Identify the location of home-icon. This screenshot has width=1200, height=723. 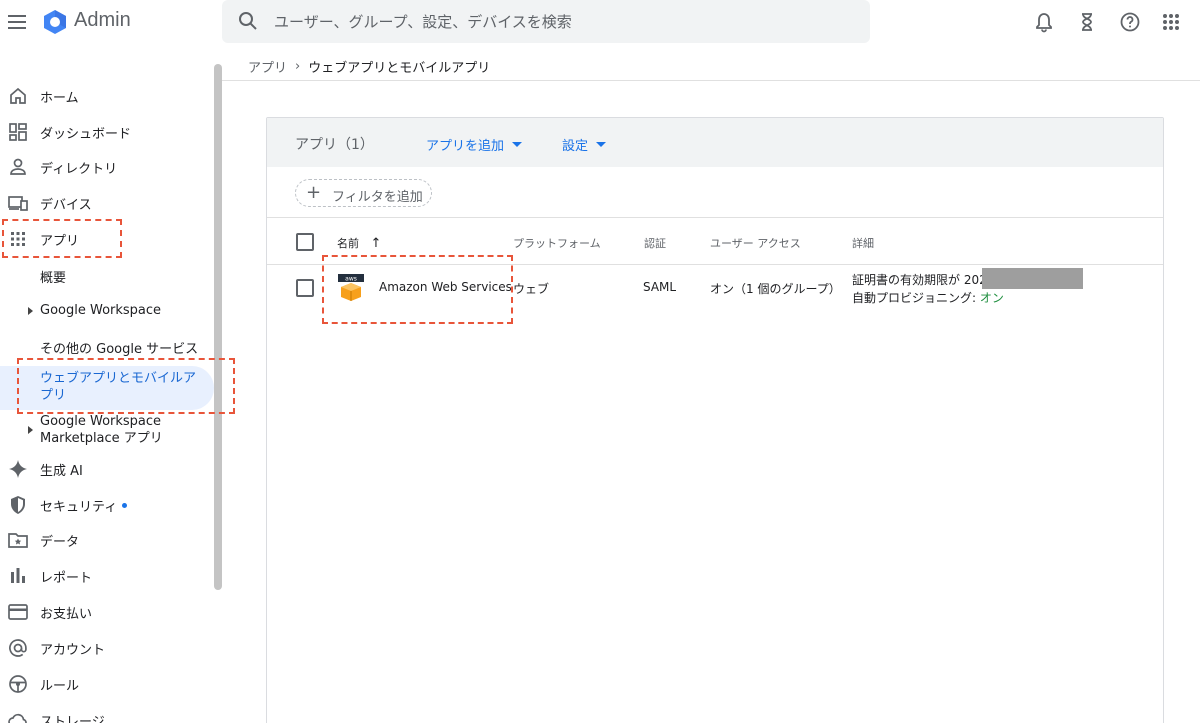
(18, 95).